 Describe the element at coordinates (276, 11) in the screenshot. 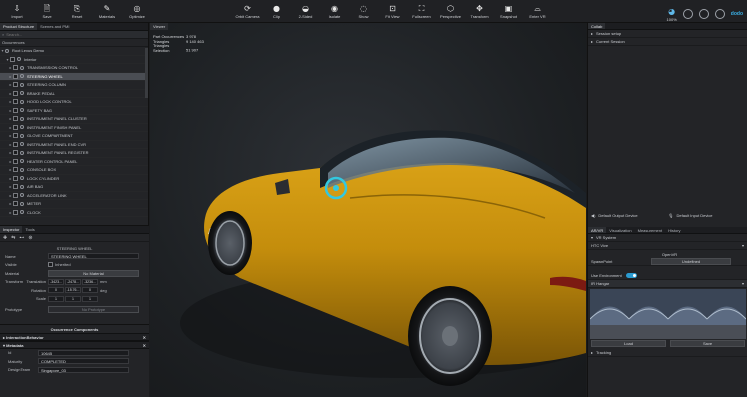

I see `clip-button: ● Clip` at that location.